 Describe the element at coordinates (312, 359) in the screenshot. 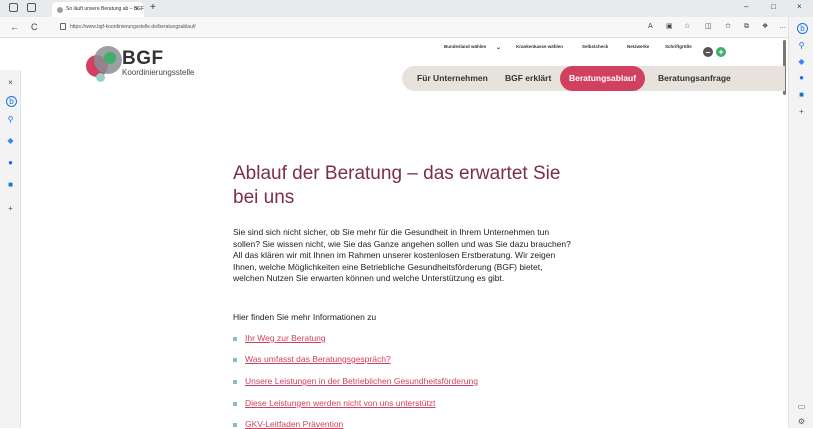

I see `link-beratungsgespraech: Was umfasst das Beratungsgespräch?` at that location.